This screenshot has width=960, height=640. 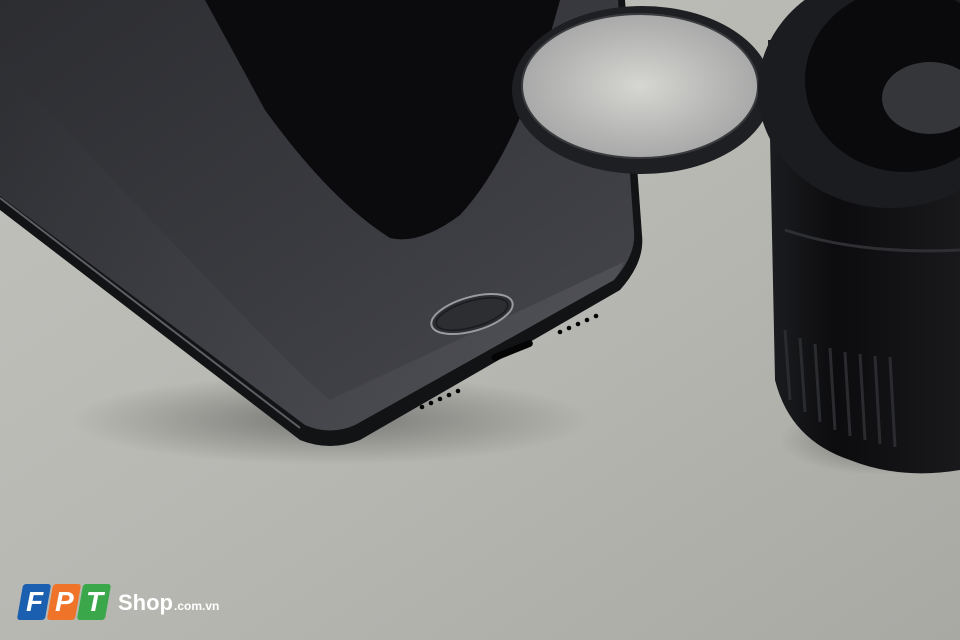 I want to click on logo-tile-f: F, so click(x=34, y=602).